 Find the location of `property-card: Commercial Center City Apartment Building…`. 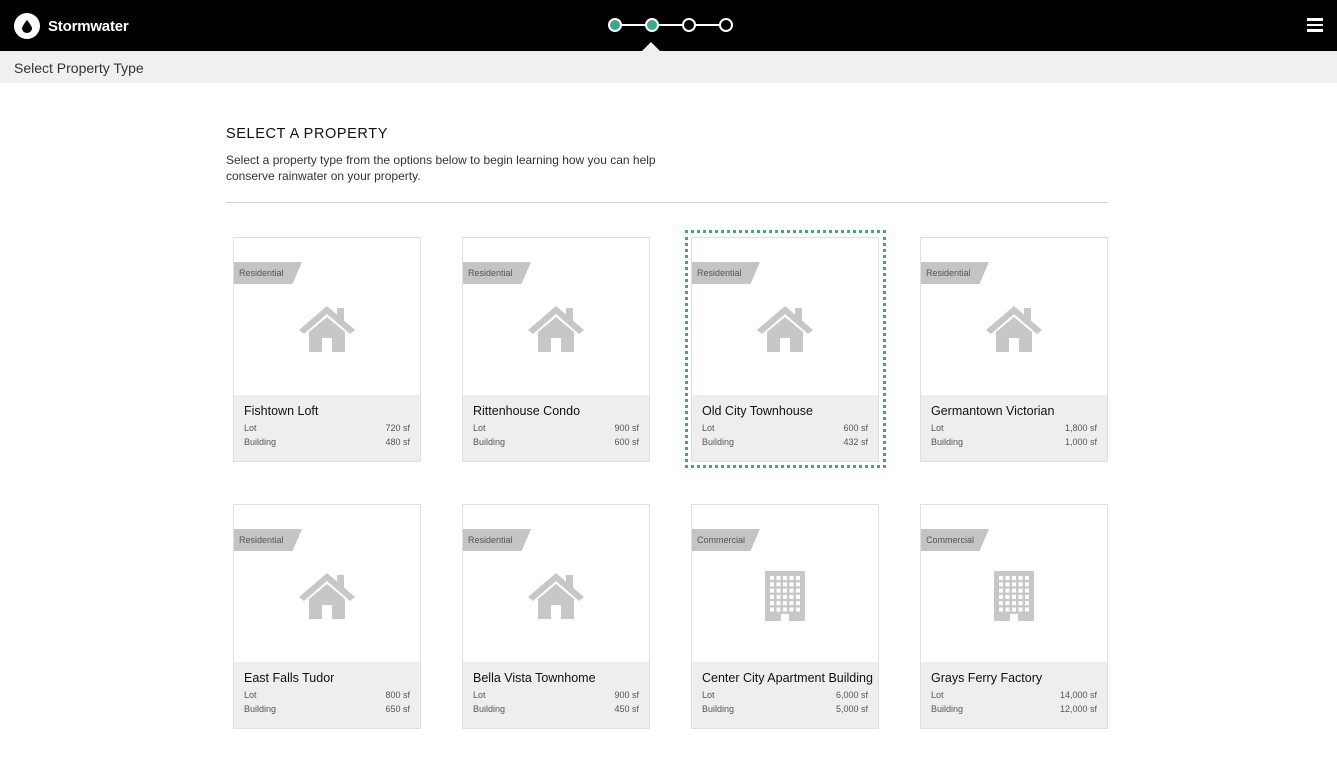

property-card: Commercial Center City Apartment Building… is located at coordinates (785, 616).